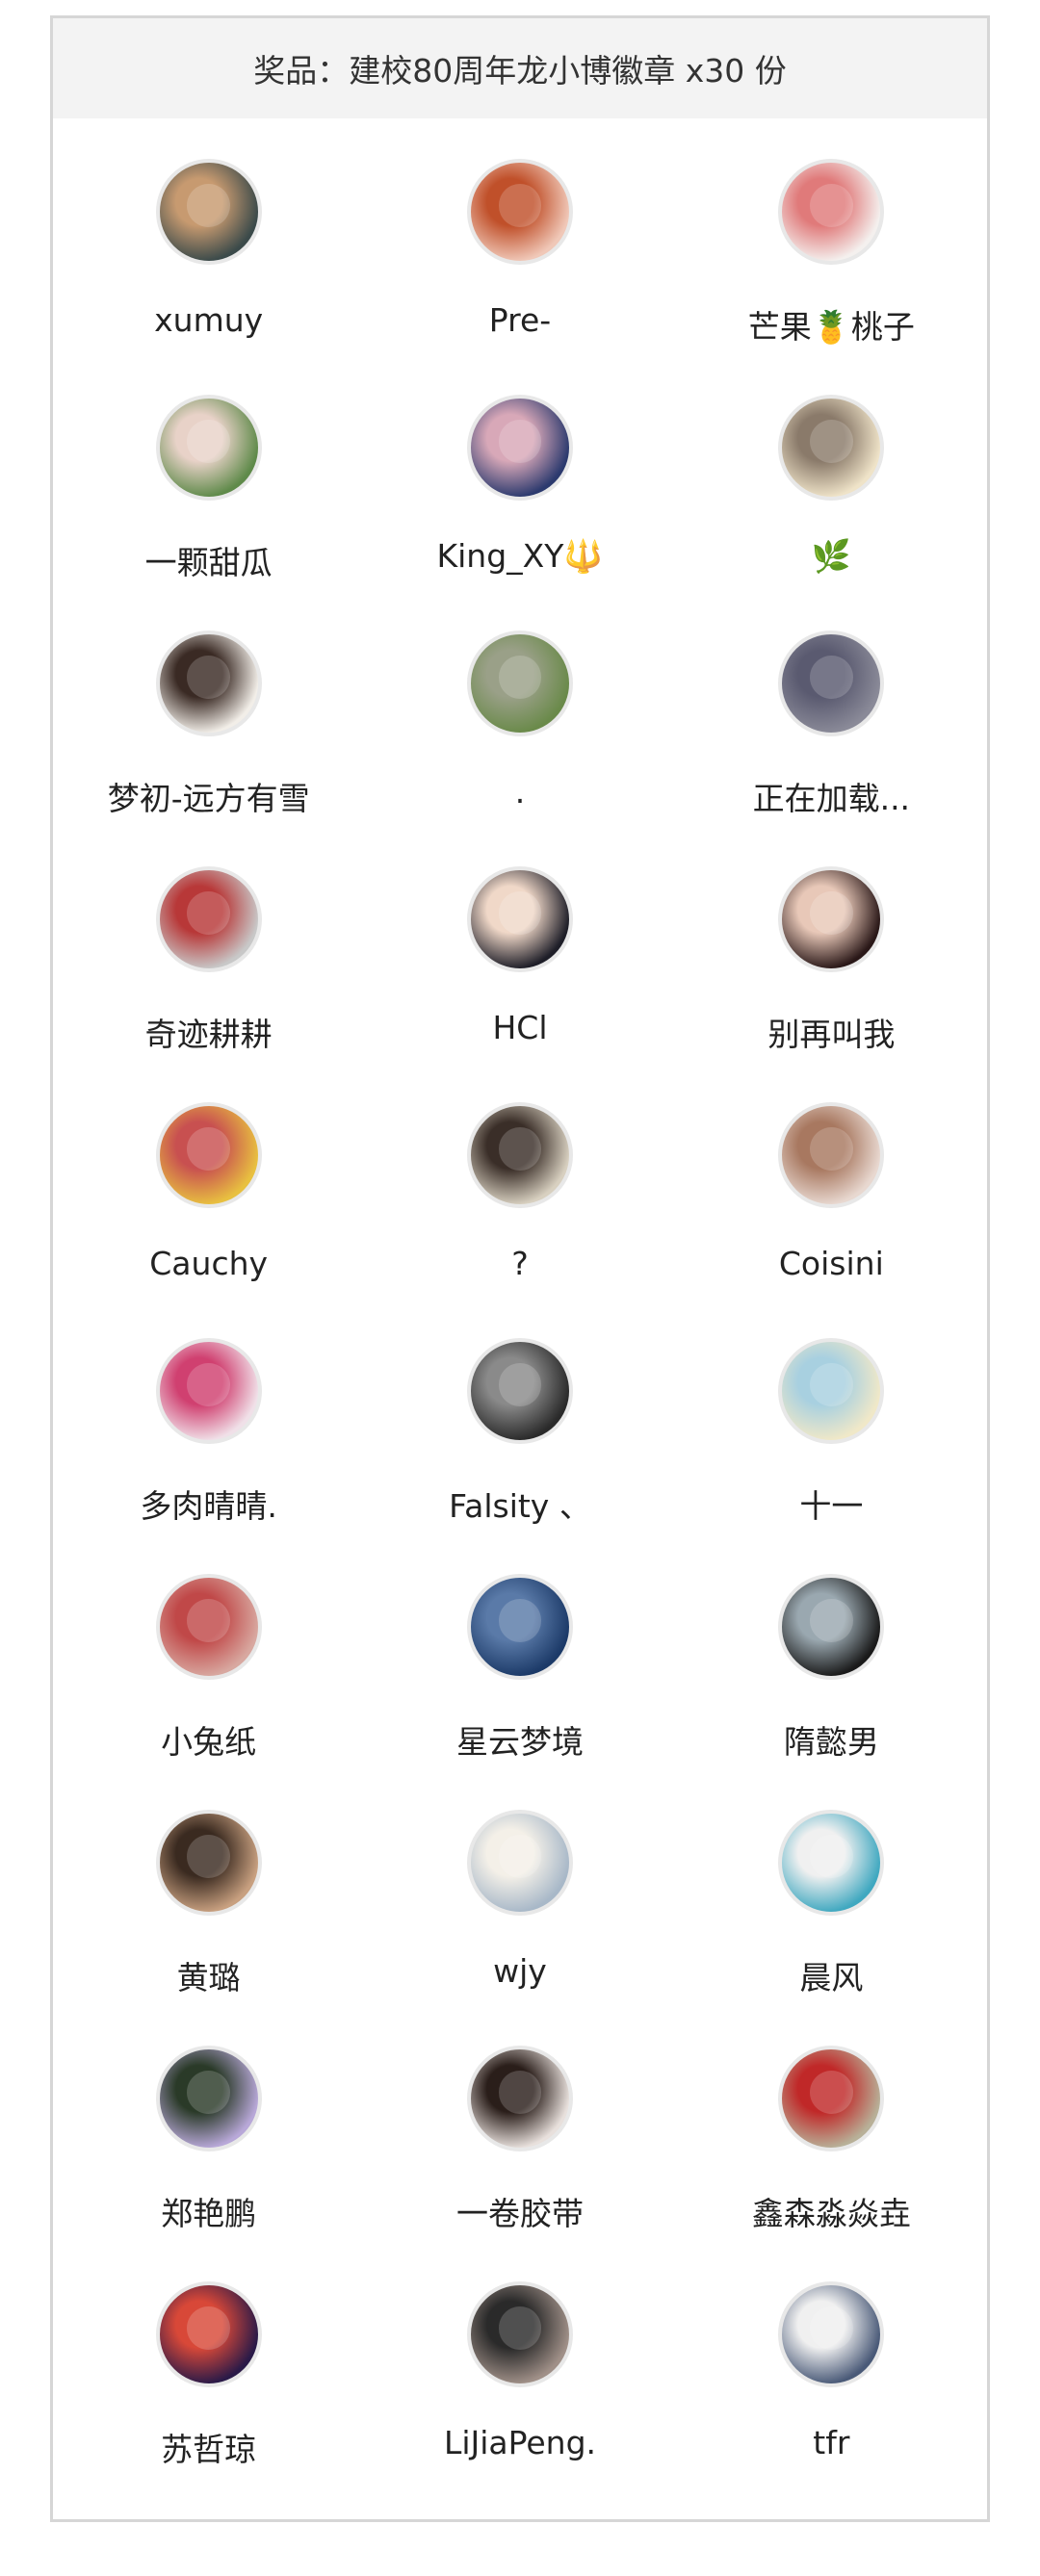 The height and width of the screenshot is (2576, 1040). What do you see at coordinates (208, 1220) in the screenshot?
I see `winner-item: Cauchy` at bounding box center [208, 1220].